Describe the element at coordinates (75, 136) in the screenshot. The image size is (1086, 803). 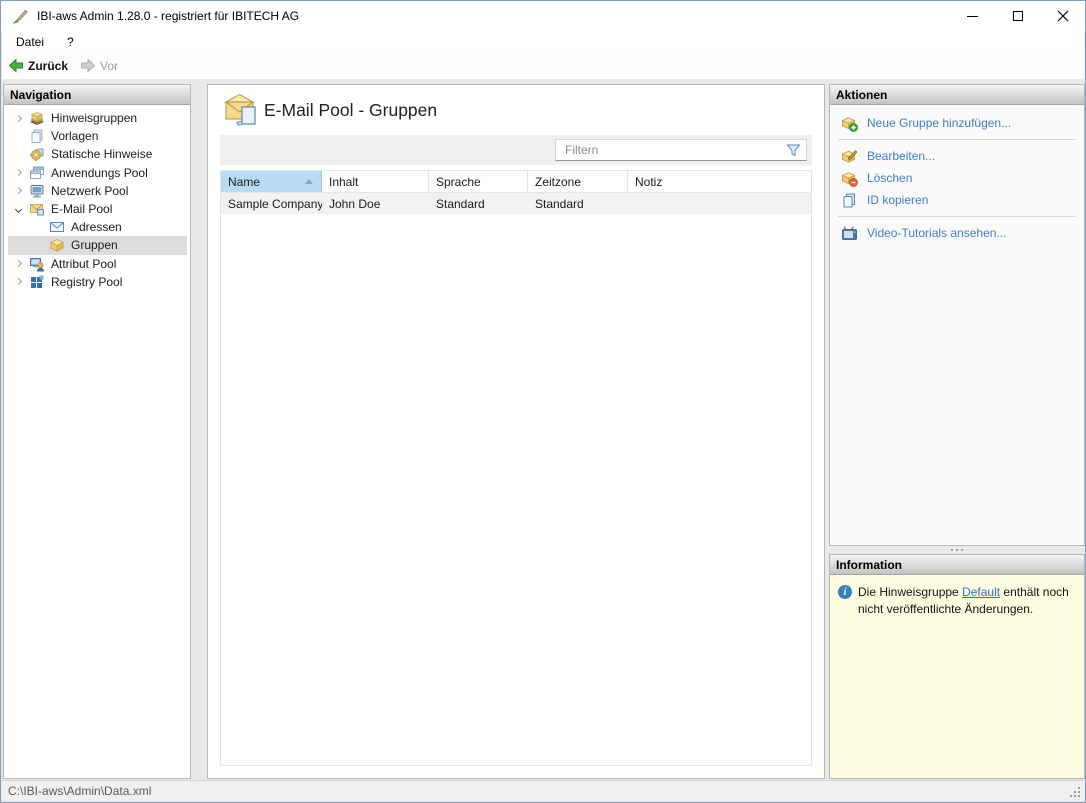
I see `sidebar-item-label: Vorlagen` at that location.